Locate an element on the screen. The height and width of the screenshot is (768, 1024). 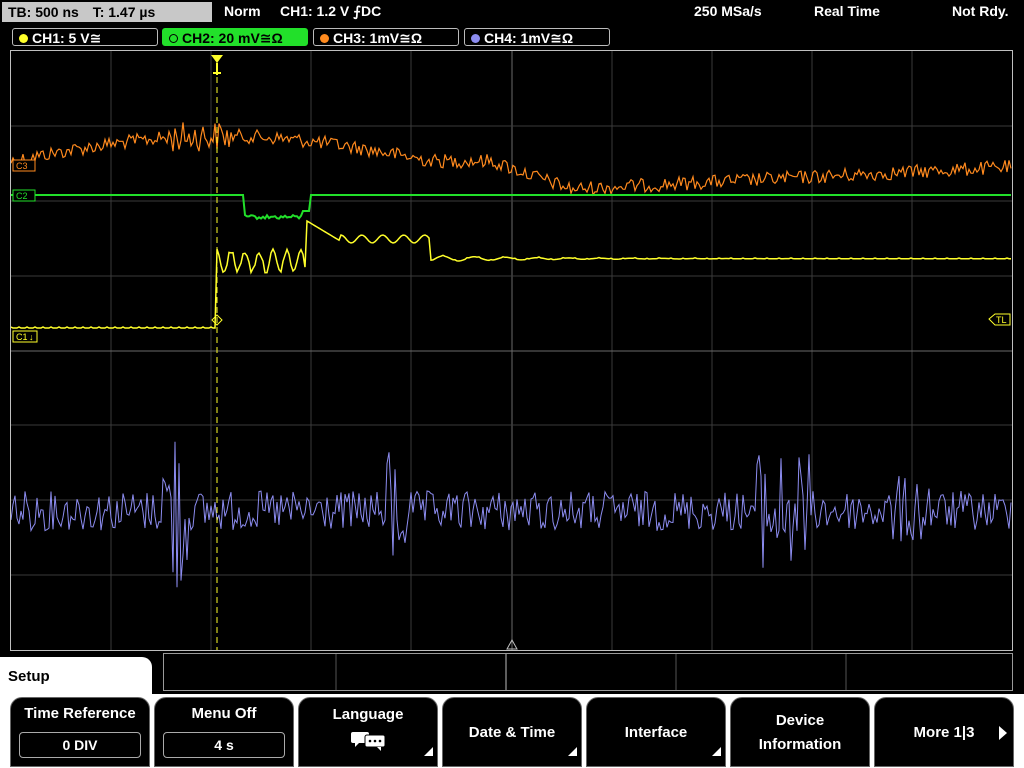
date-time-label: Date & Time is located at coordinates (512, 732).